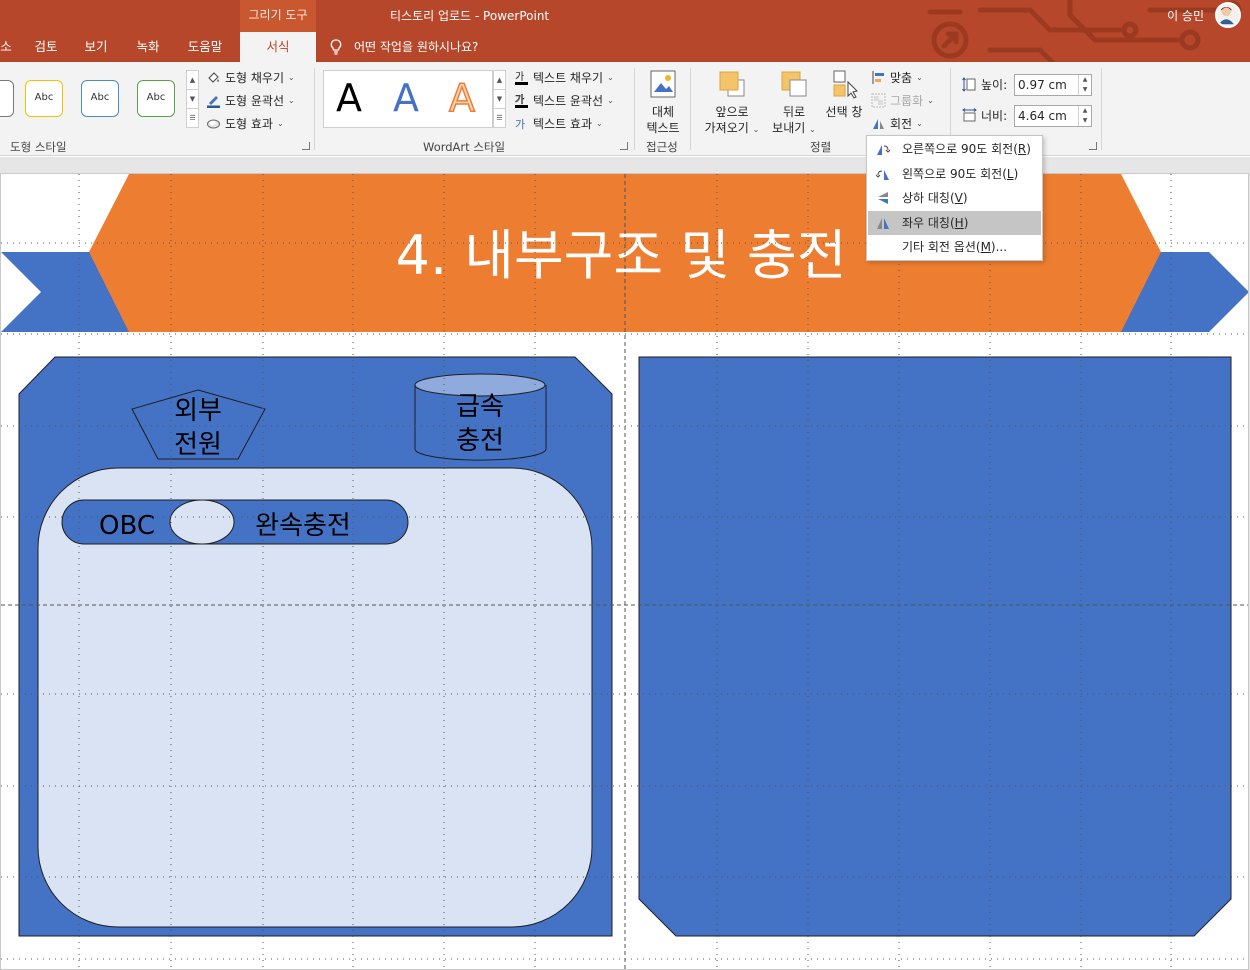 The height and width of the screenshot is (970, 1250). I want to click on user-avatar-icon, so click(1226, 15).